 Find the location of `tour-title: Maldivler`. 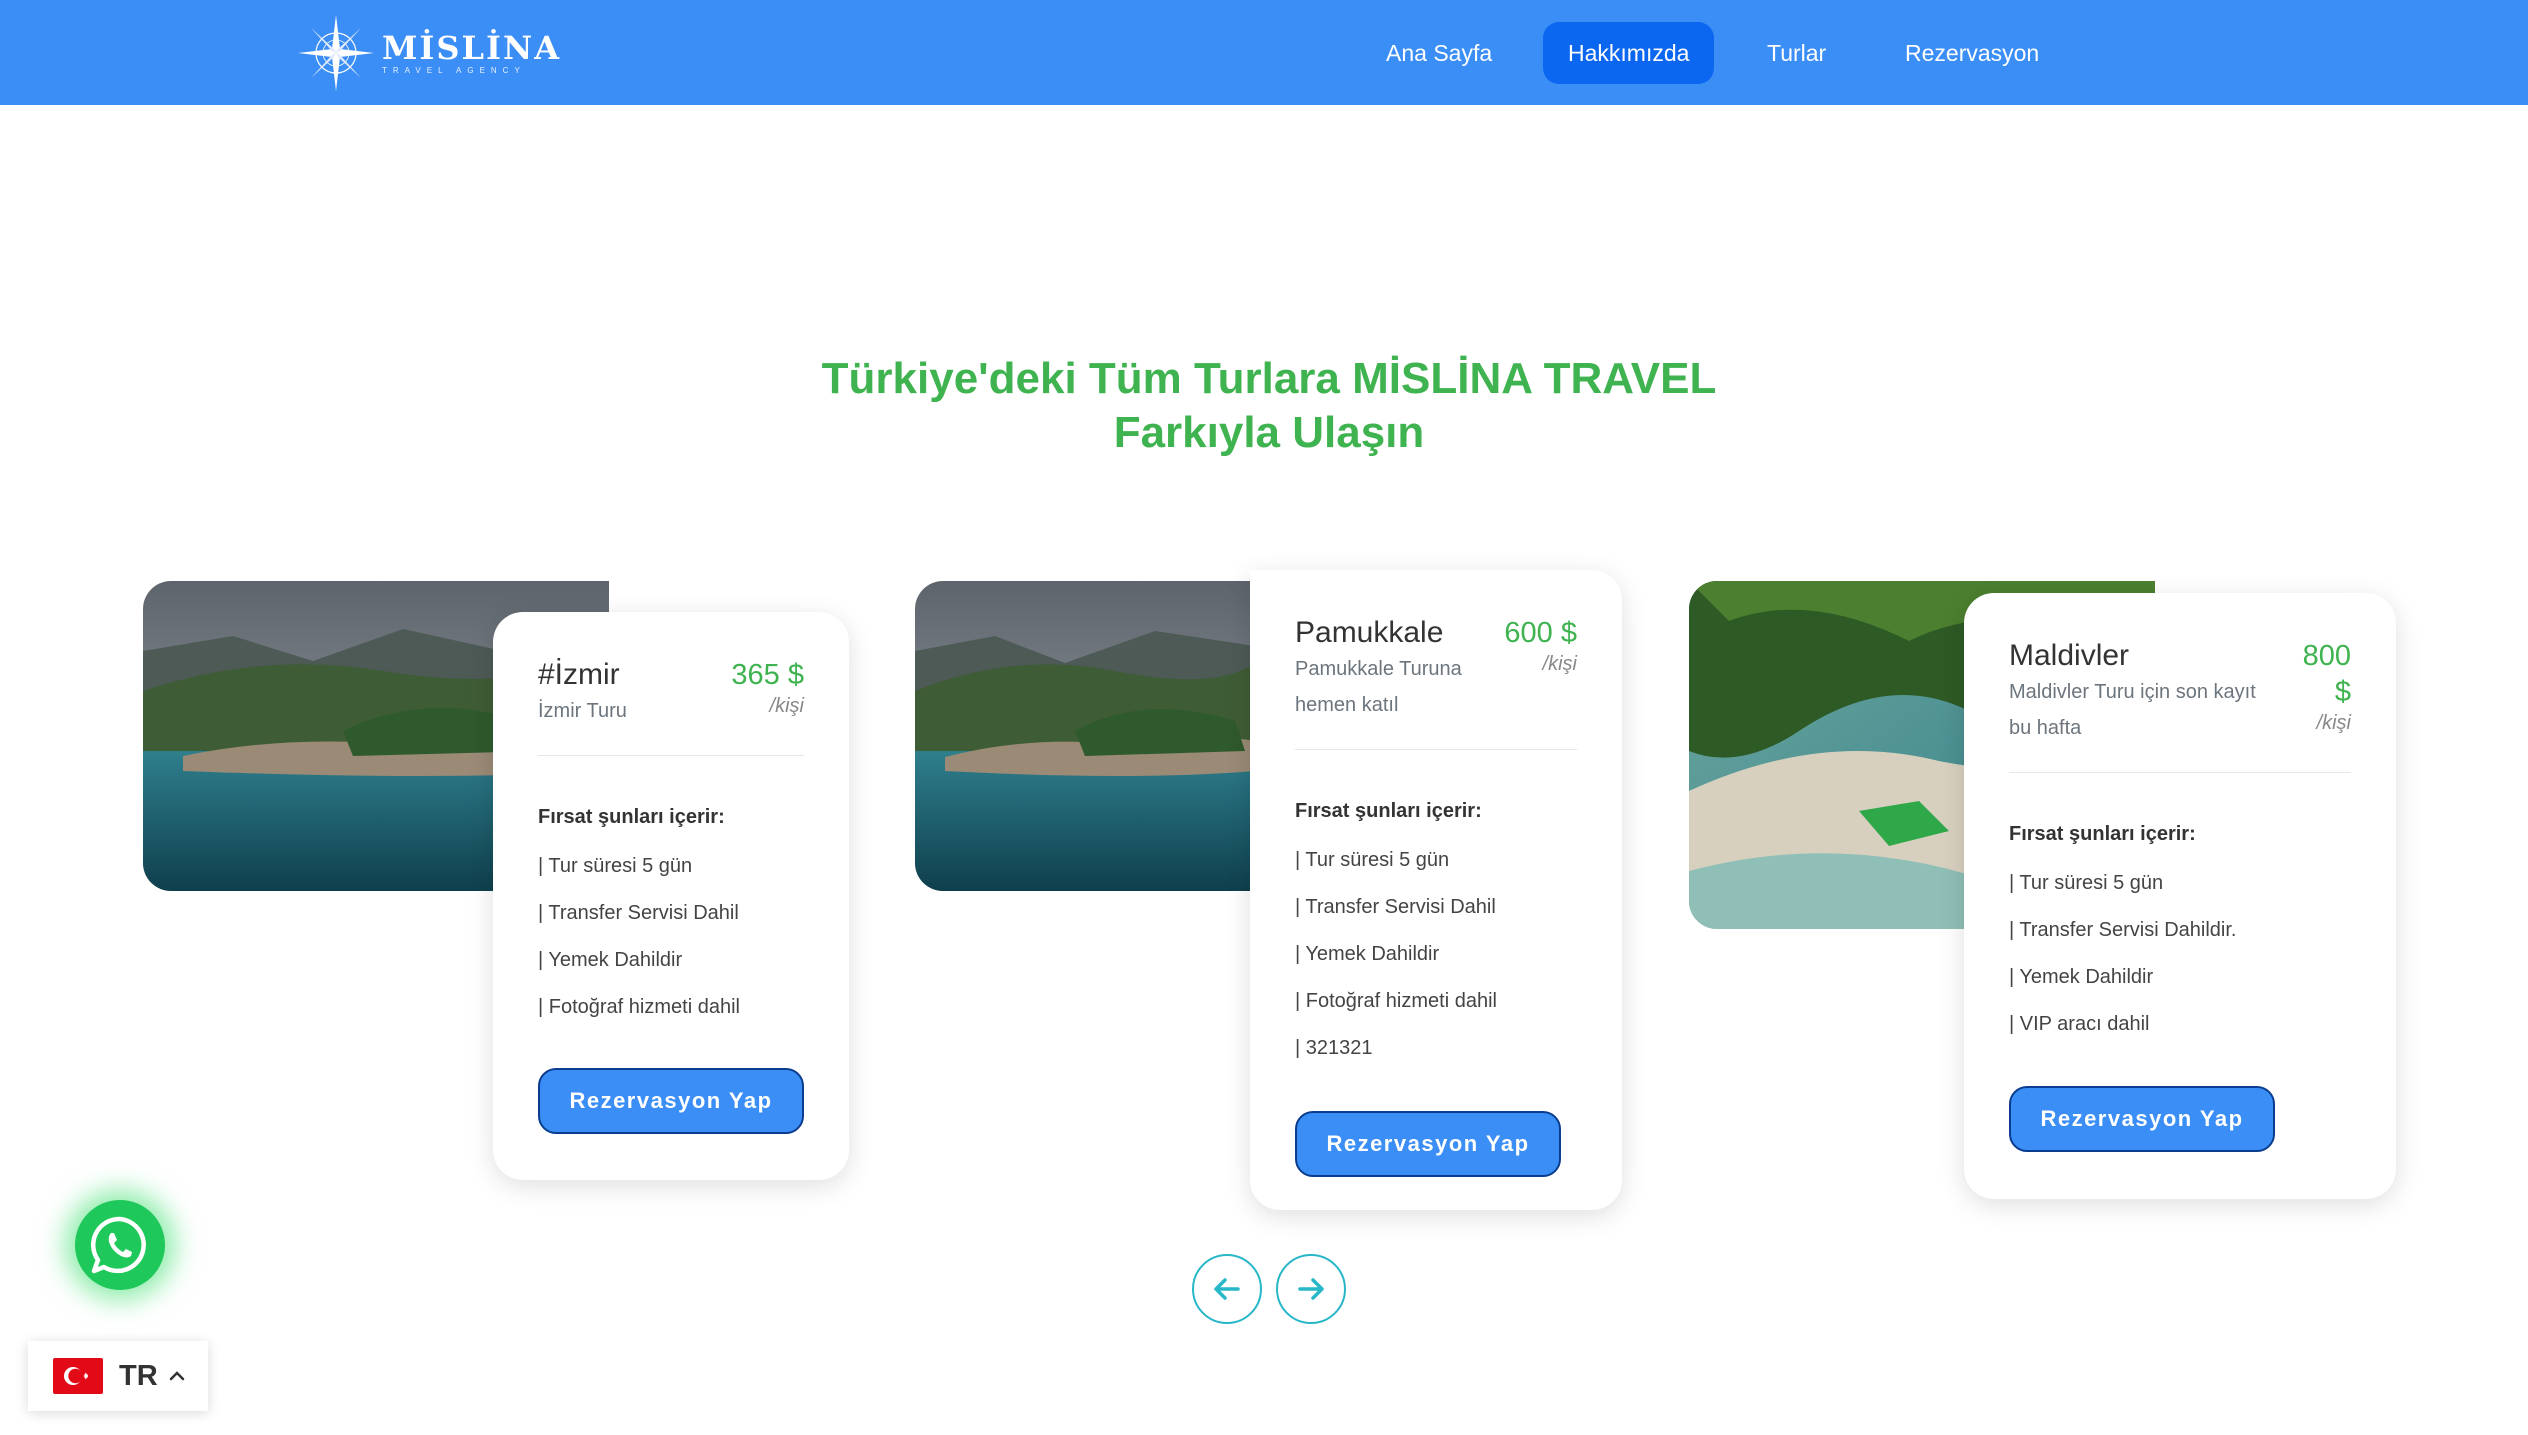

tour-title: Maldivler is located at coordinates (2069, 655).